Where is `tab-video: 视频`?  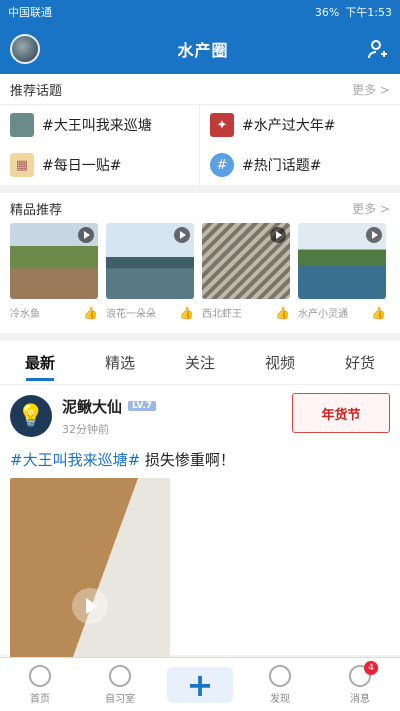 tab-video: 视频 is located at coordinates (280, 362).